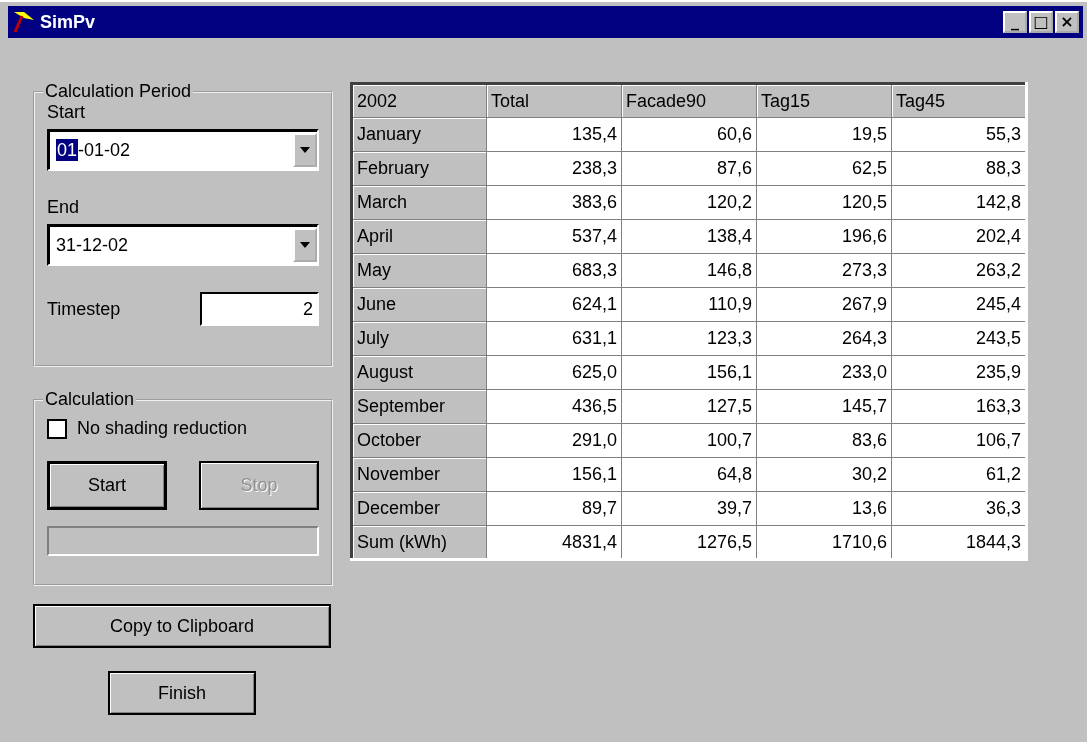  I want to click on row-header: May, so click(419, 270).